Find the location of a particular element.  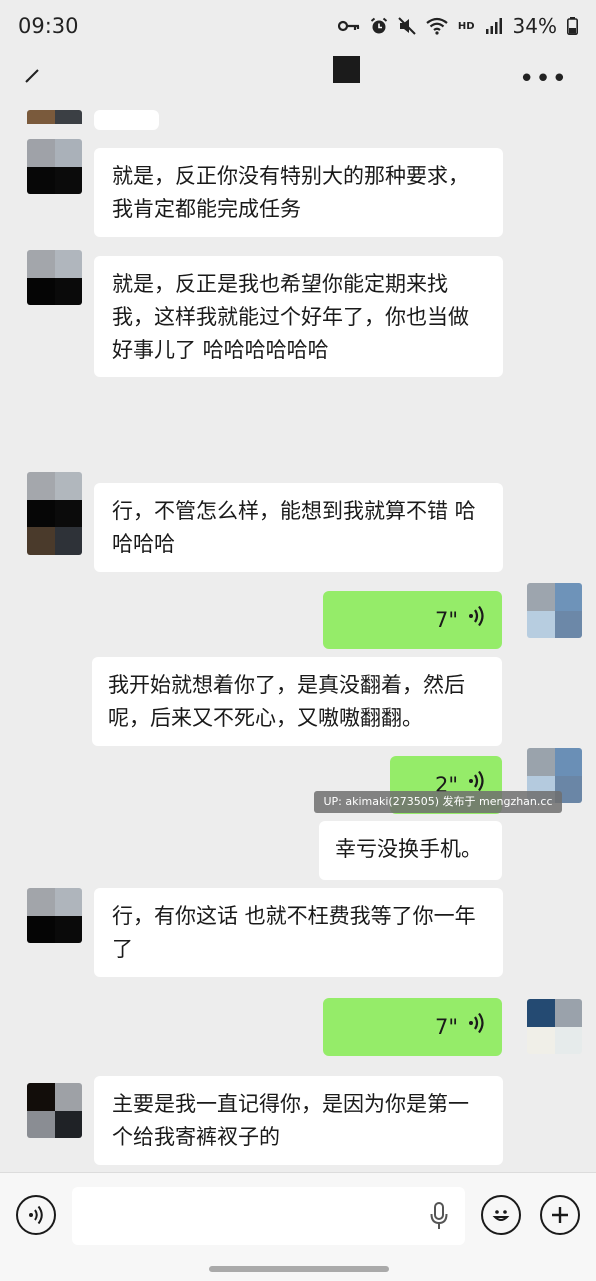

message-text: 行，不管怎么样，能想到我就算不错 哈哈哈哈 is located at coordinates (294, 527).